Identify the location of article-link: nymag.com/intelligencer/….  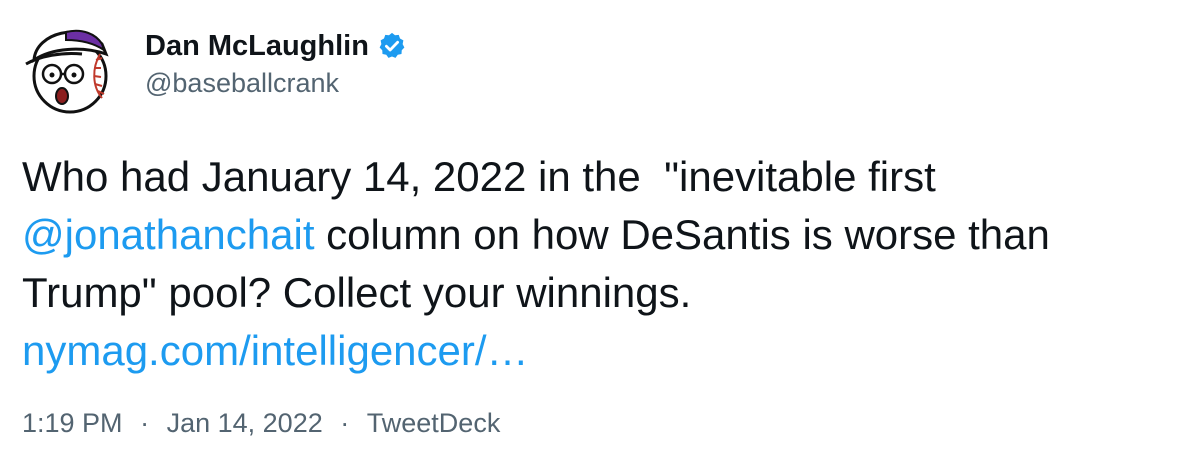
(604, 351).